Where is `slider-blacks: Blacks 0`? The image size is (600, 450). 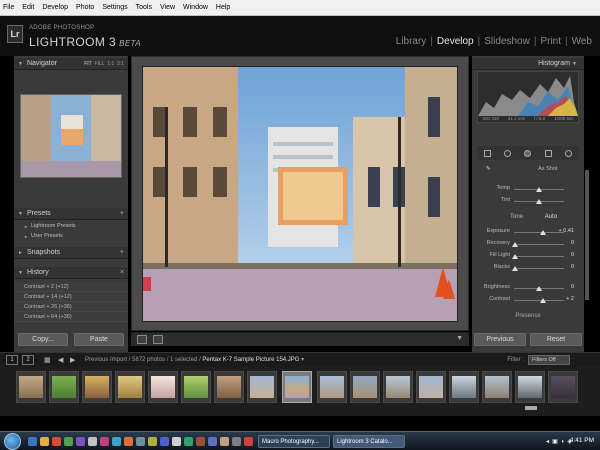
slider-blacks: Blacks 0 is located at coordinates (528, 268).